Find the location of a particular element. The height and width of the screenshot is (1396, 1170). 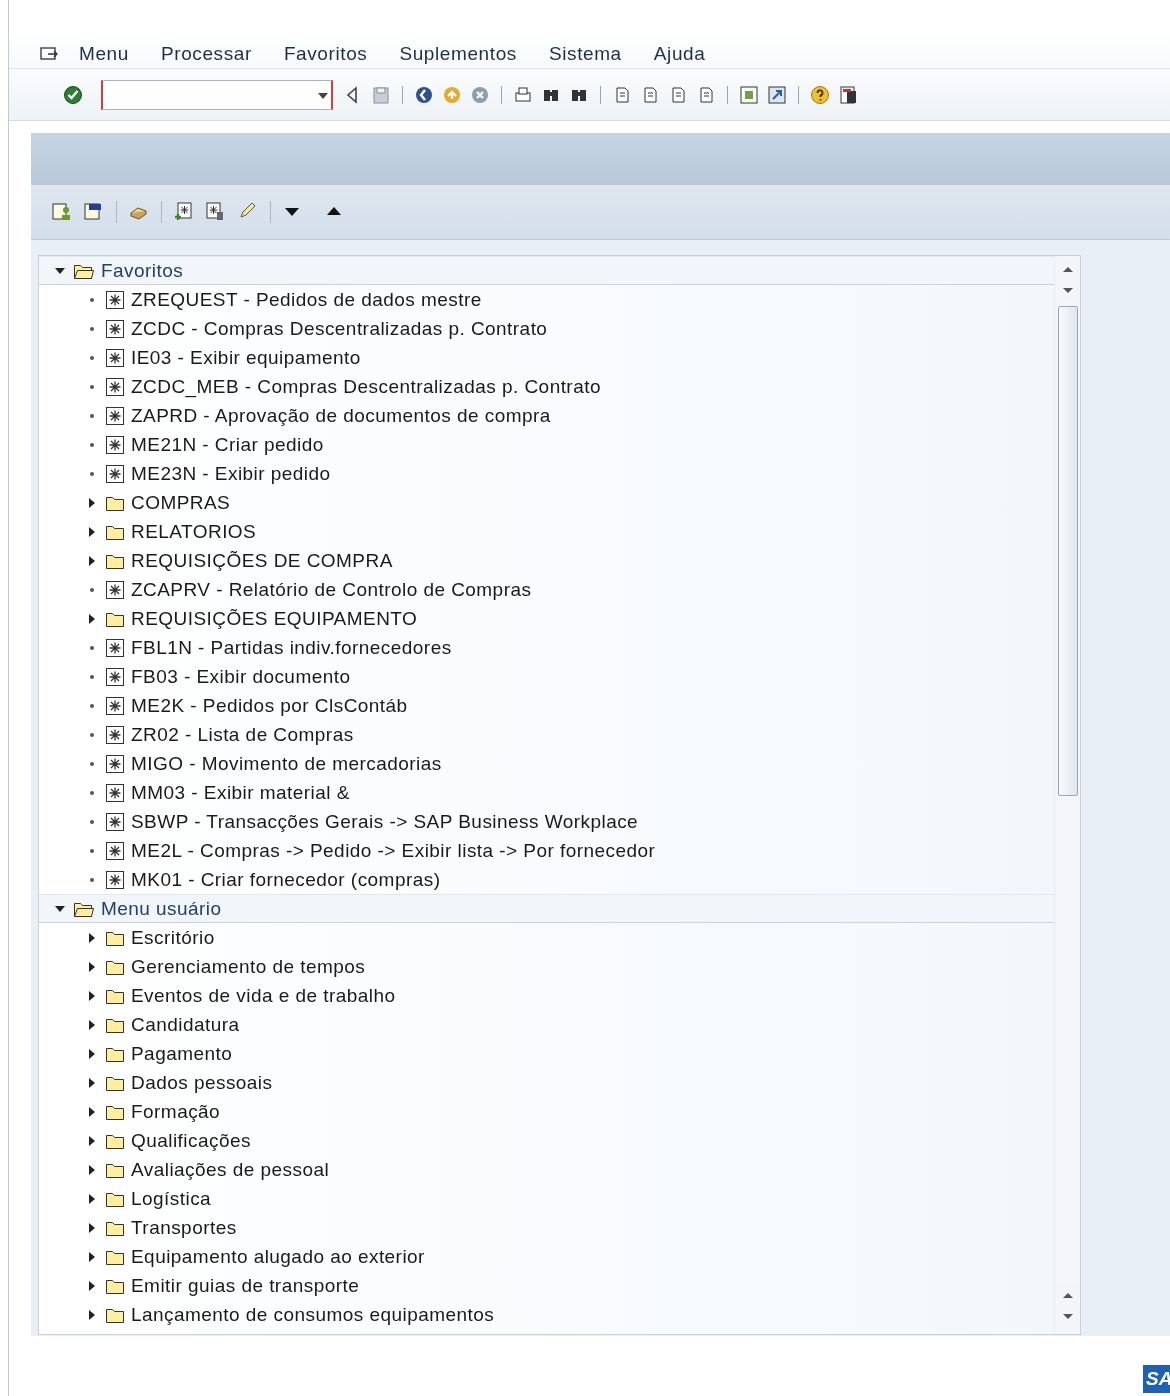

tree-item: Eventos de vida e de trabalho is located at coordinates (263, 995).